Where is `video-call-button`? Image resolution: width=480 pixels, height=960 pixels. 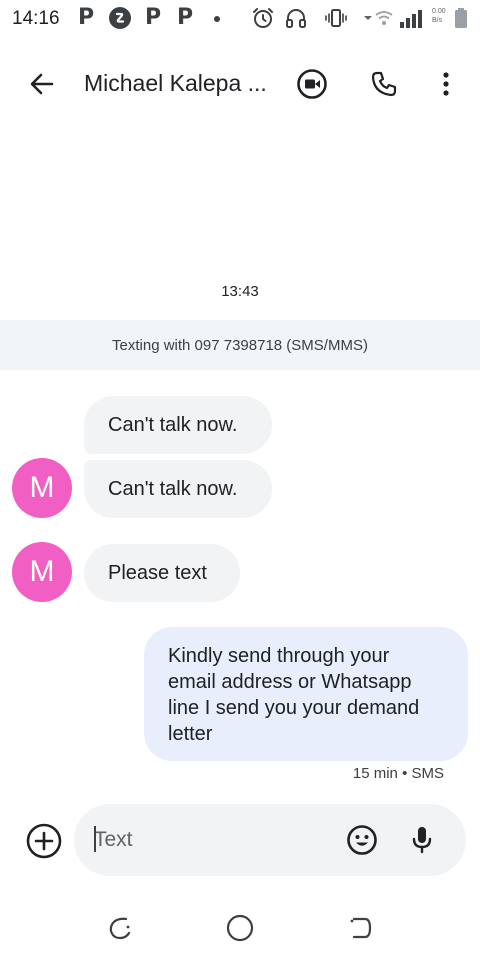
video-call-button is located at coordinates (312, 84).